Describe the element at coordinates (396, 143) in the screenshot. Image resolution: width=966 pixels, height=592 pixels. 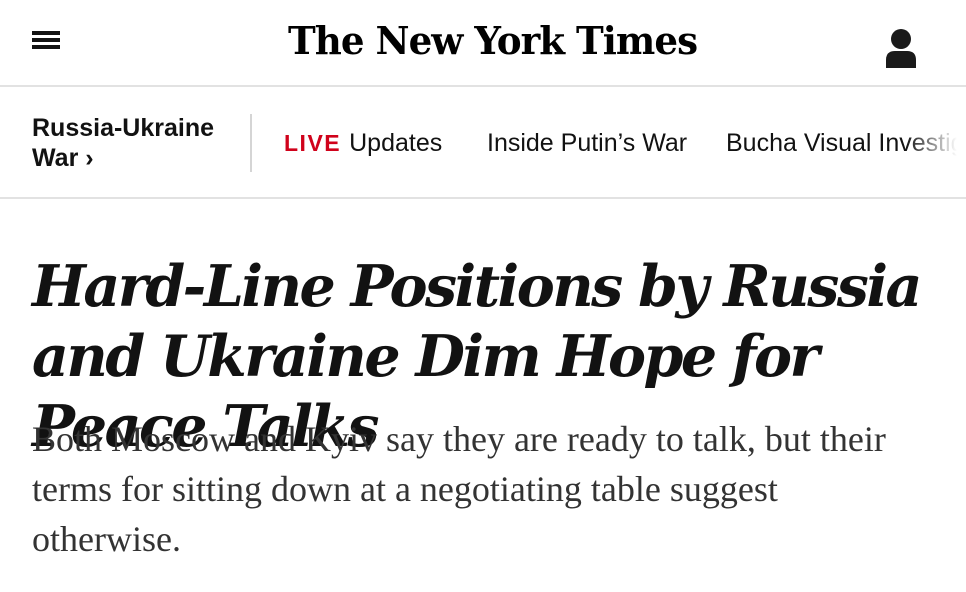
I see `nav-item-label: Updates` at that location.